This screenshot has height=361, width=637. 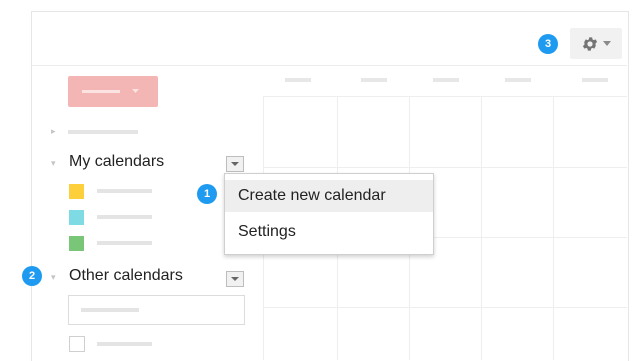 What do you see at coordinates (126, 276) in the screenshot?
I see `other-calendars-heading: Other calendars` at bounding box center [126, 276].